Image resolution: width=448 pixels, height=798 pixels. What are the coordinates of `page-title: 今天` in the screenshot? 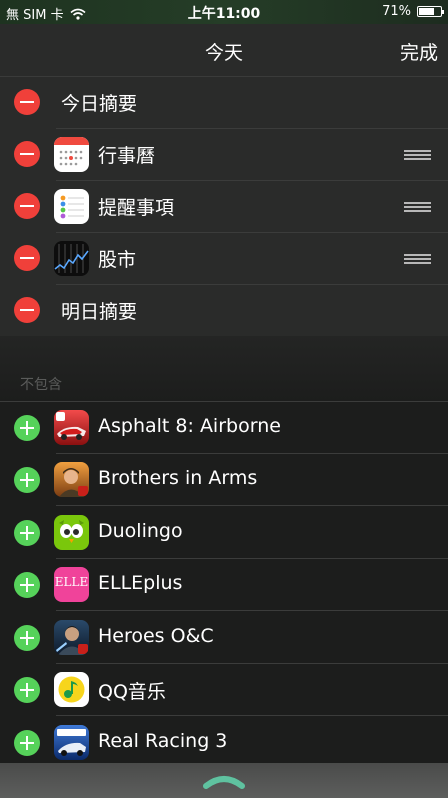 It's located at (223, 53).